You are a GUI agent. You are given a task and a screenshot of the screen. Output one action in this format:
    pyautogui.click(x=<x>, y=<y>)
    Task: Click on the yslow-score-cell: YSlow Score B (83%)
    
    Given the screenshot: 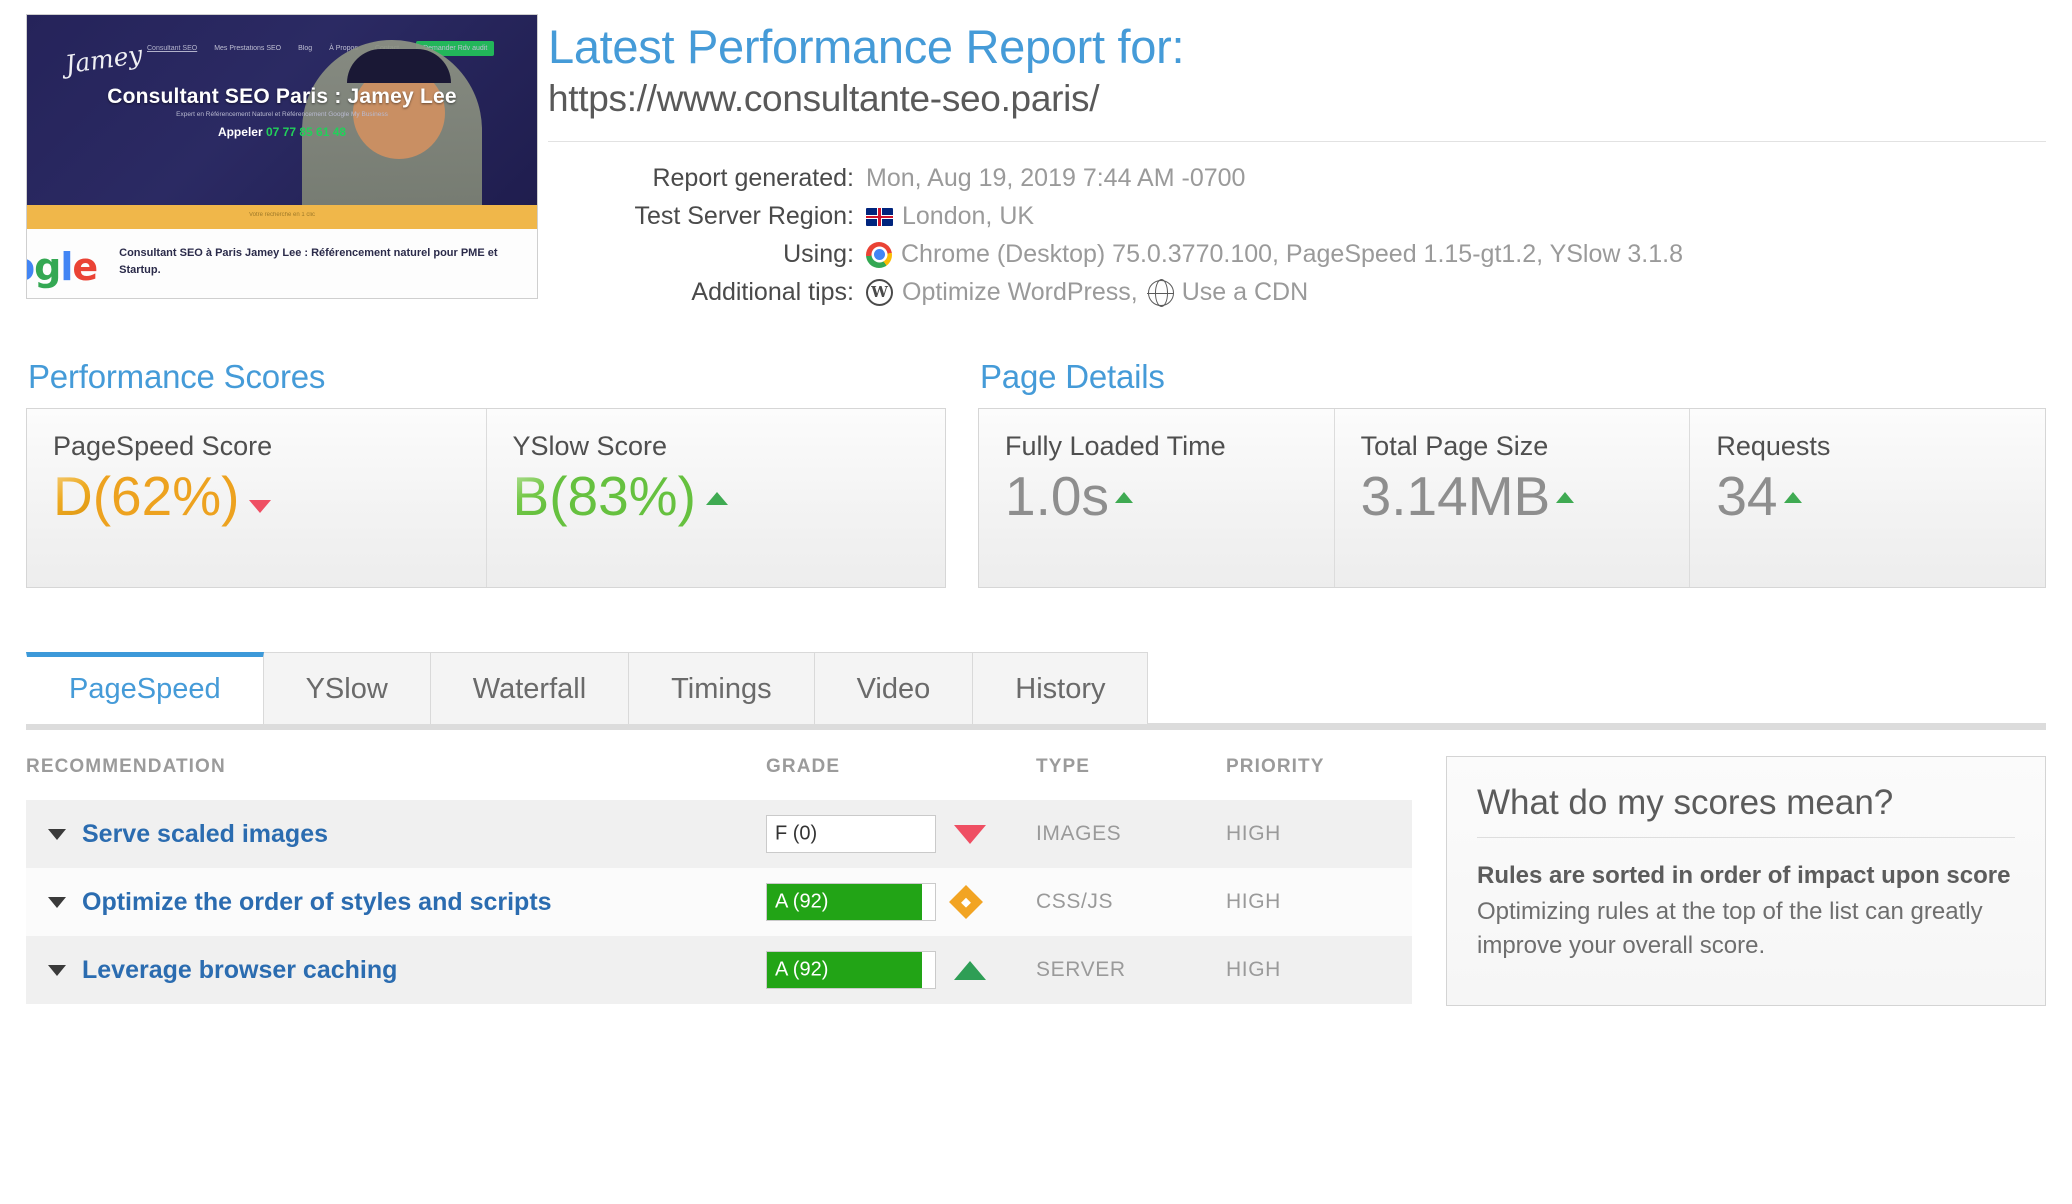 What is the action you would take?
    pyautogui.click(x=715, y=498)
    